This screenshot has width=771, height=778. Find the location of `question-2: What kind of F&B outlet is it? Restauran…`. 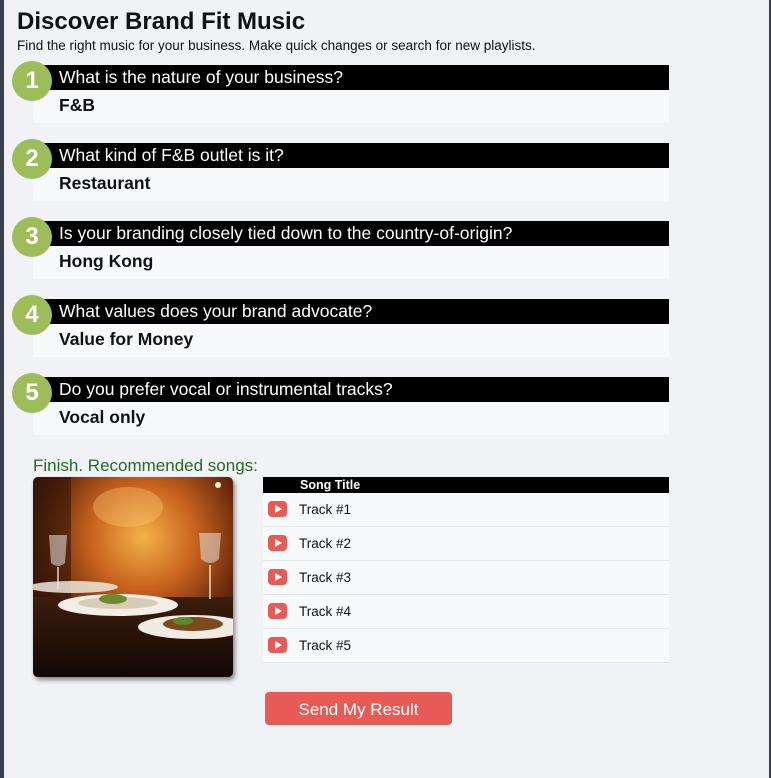

question-2: What kind of F&B outlet is it? Restauran… is located at coordinates (340, 170).